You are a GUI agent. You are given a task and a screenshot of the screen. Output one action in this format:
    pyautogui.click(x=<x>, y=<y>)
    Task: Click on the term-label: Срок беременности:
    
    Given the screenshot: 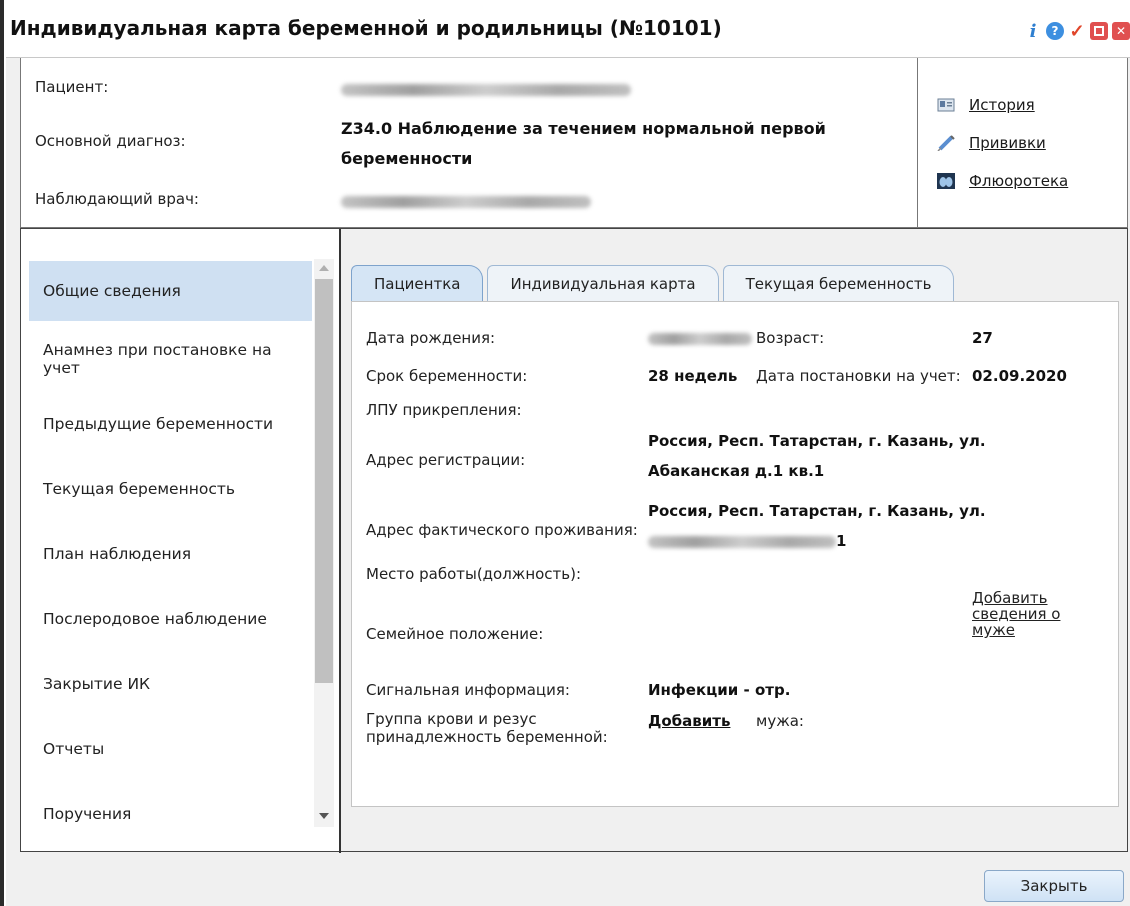 What is the action you would take?
    pyautogui.click(x=447, y=376)
    